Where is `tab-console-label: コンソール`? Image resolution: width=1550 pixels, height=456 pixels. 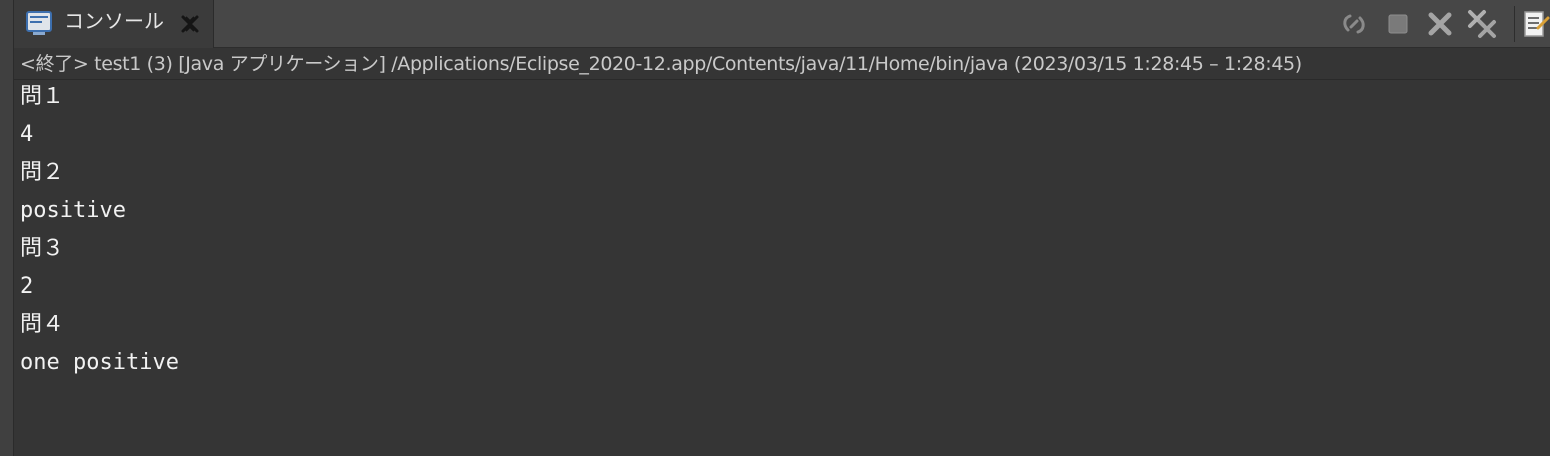 tab-console-label: コンソール is located at coordinates (114, 21).